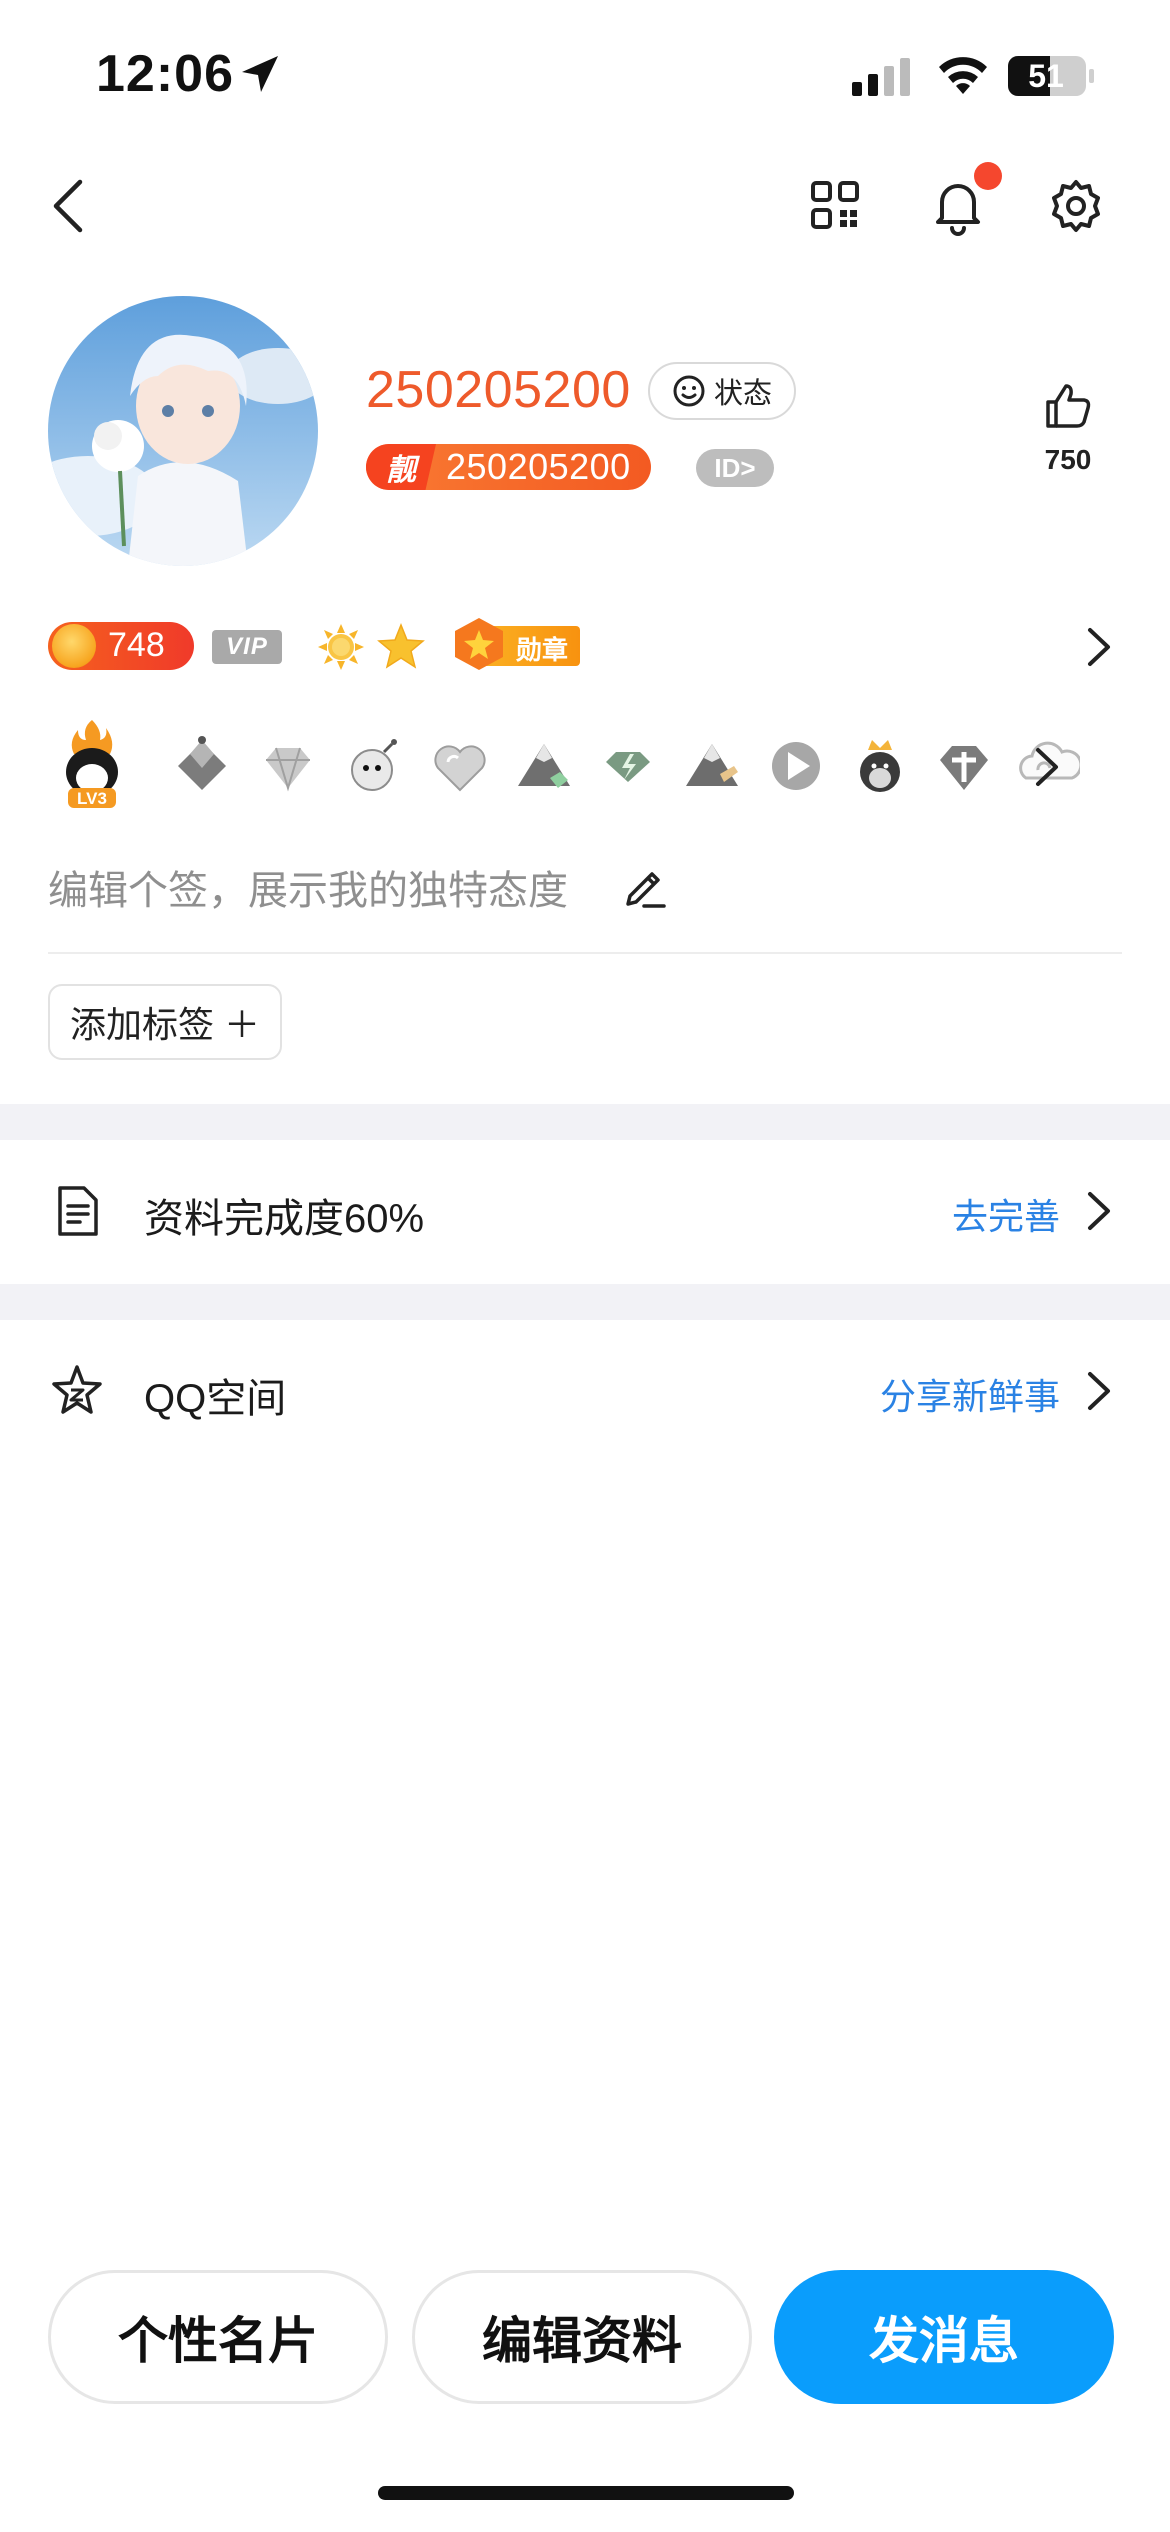  Describe the element at coordinates (743, 394) in the screenshot. I see `status-label: 状态` at that location.